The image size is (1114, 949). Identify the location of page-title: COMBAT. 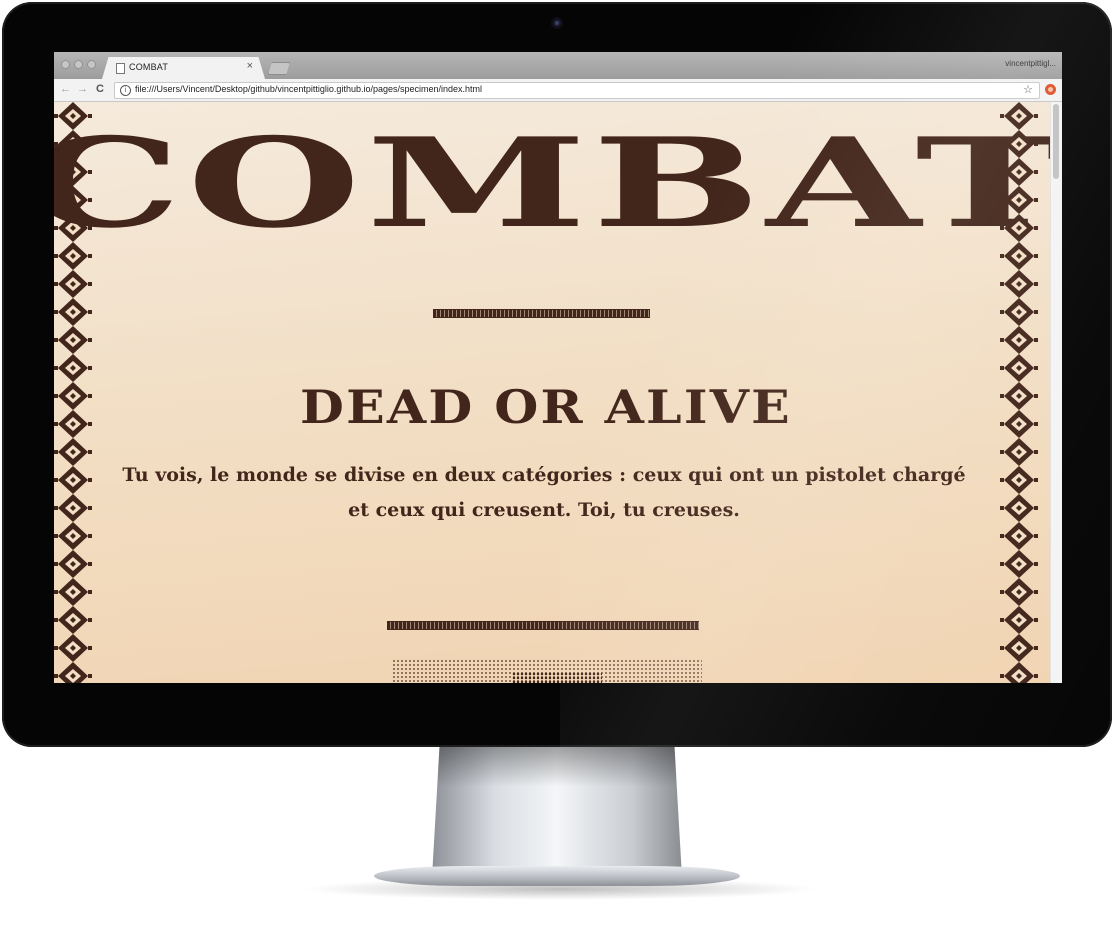
(558, 183).